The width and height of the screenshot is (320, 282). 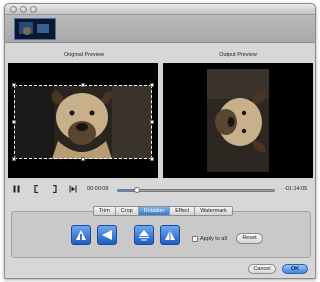 What do you see at coordinates (262, 269) in the screenshot?
I see `cancel-button: Cancel` at bounding box center [262, 269].